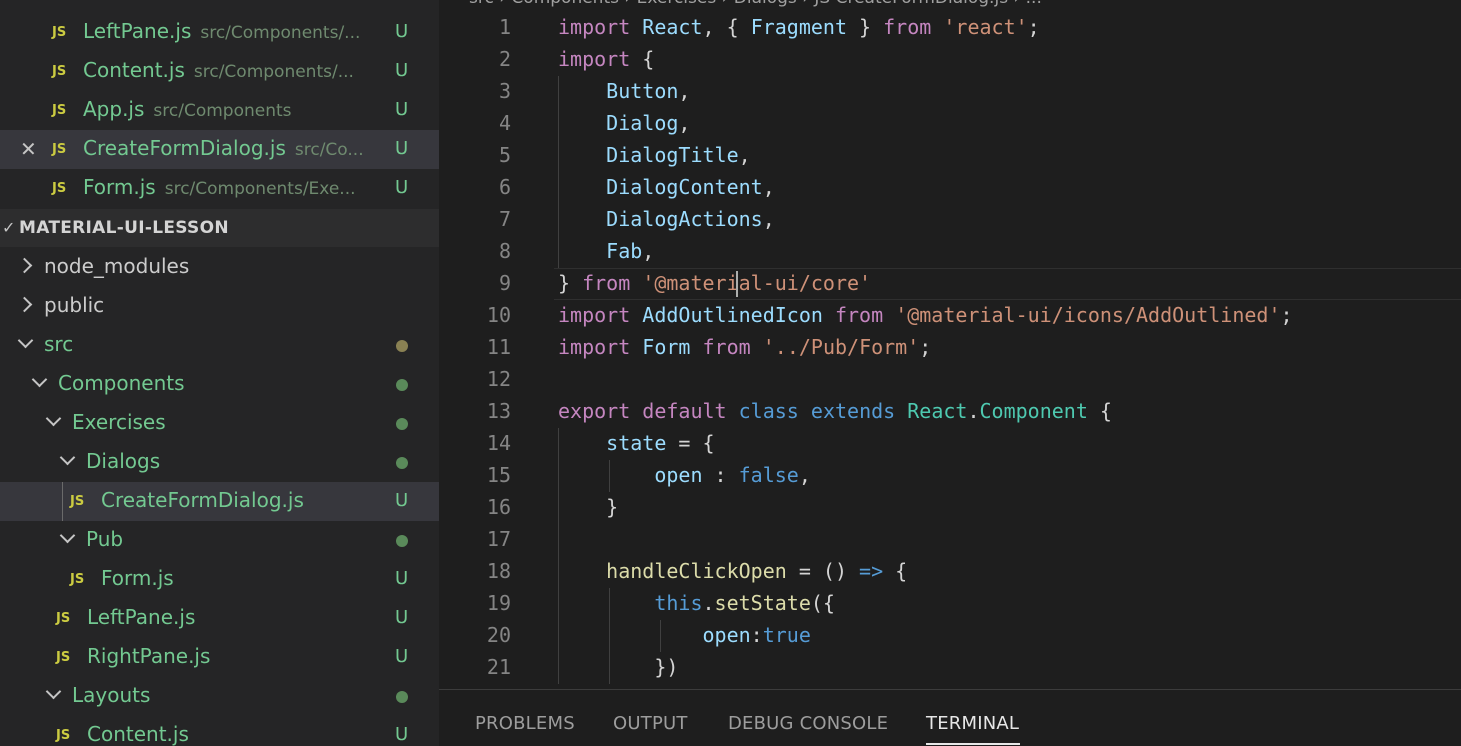 The image size is (1461, 746). I want to click on tab-terminal: TERMINAL, so click(972, 723).